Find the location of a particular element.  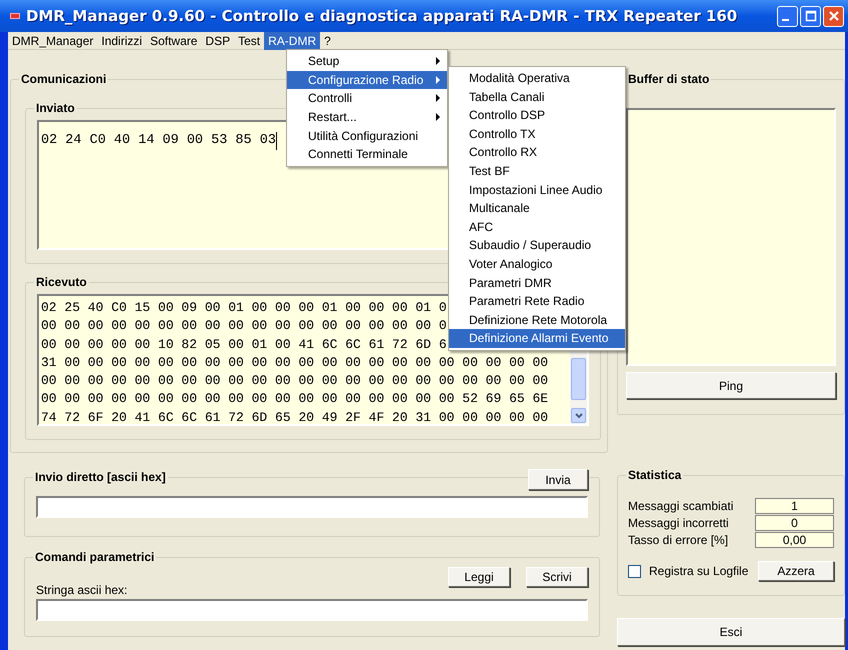

close-icon is located at coordinates (834, 16).